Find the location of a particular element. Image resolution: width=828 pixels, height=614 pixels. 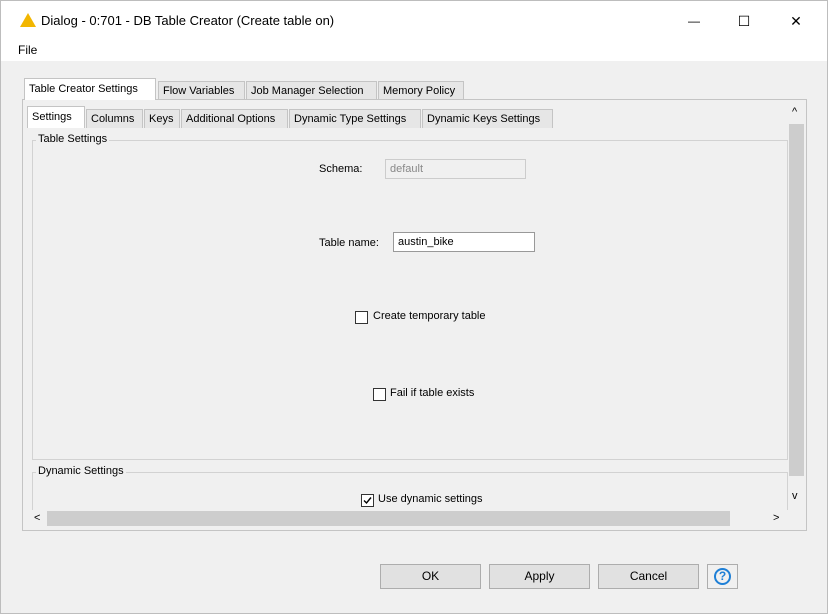

tab-dynamic-keys-settings: Dynamic Keys Settings is located at coordinates (487, 118).